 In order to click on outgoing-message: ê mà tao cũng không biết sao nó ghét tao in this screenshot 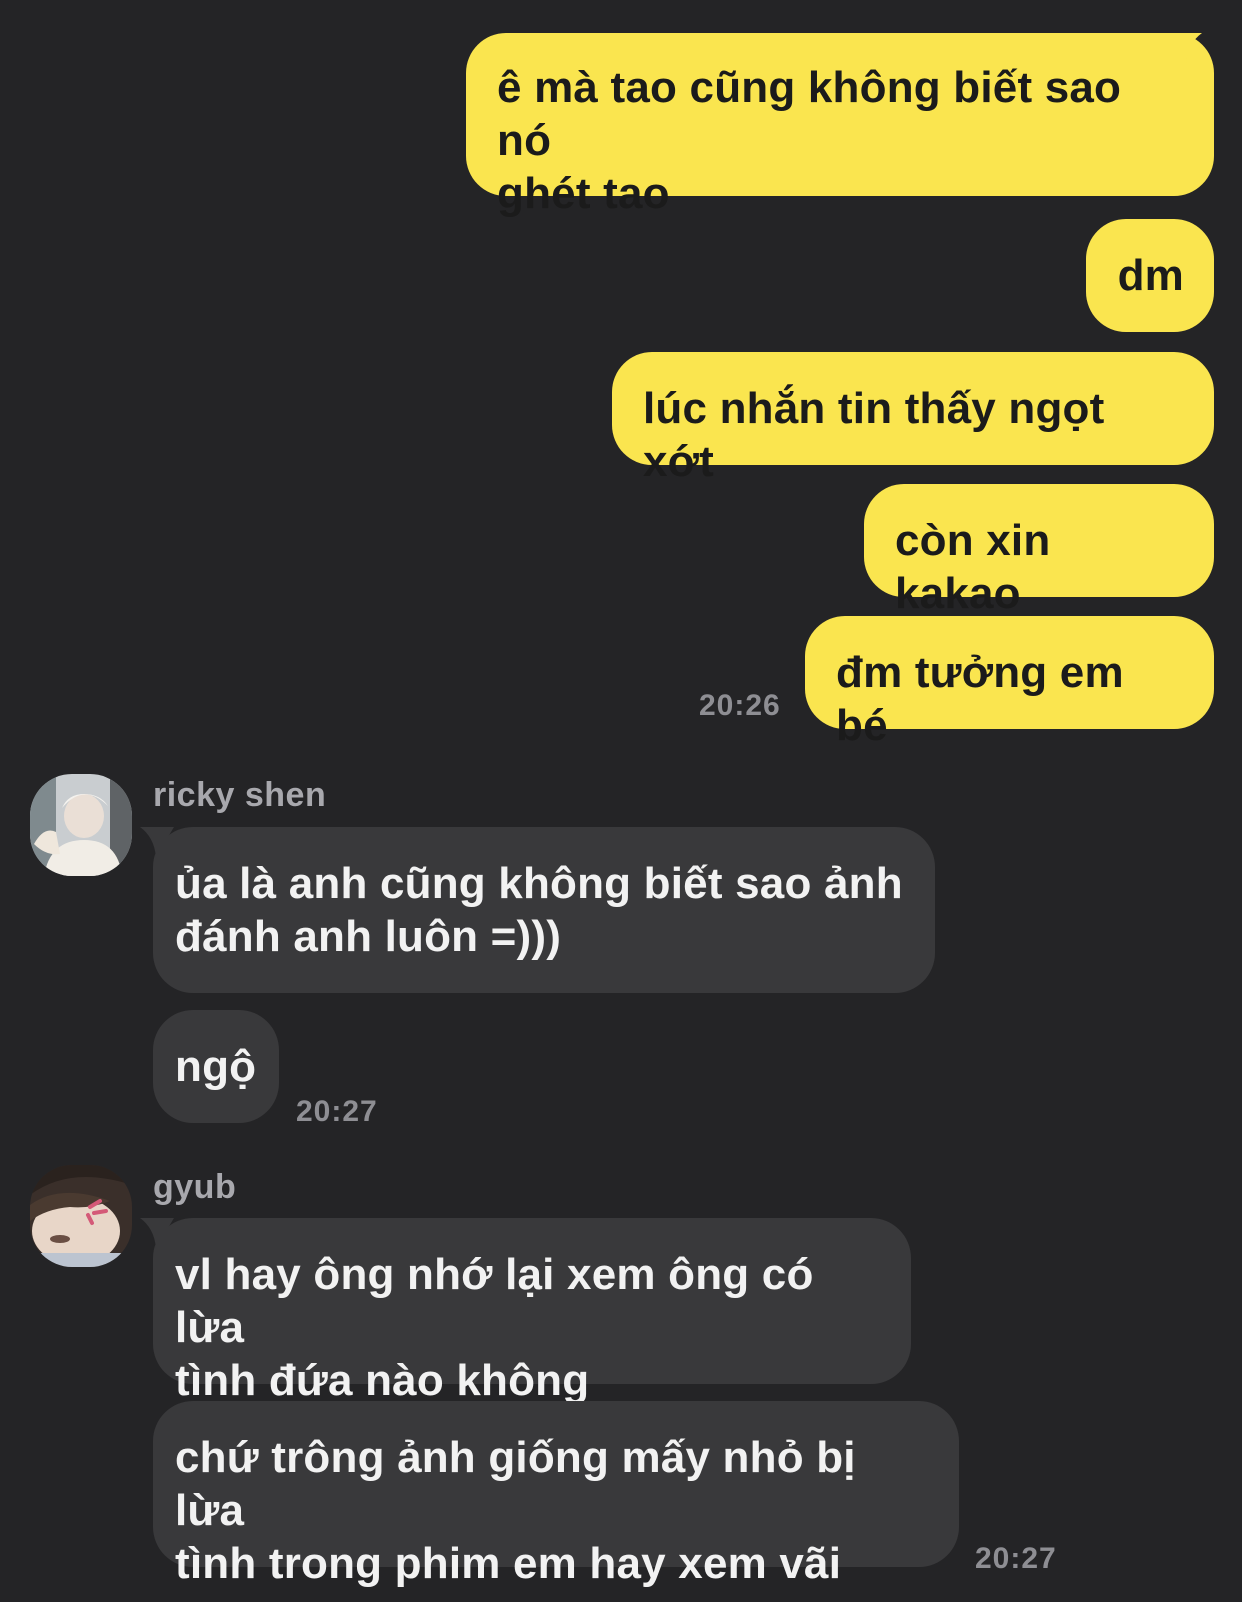, I will do `click(840, 125)`.